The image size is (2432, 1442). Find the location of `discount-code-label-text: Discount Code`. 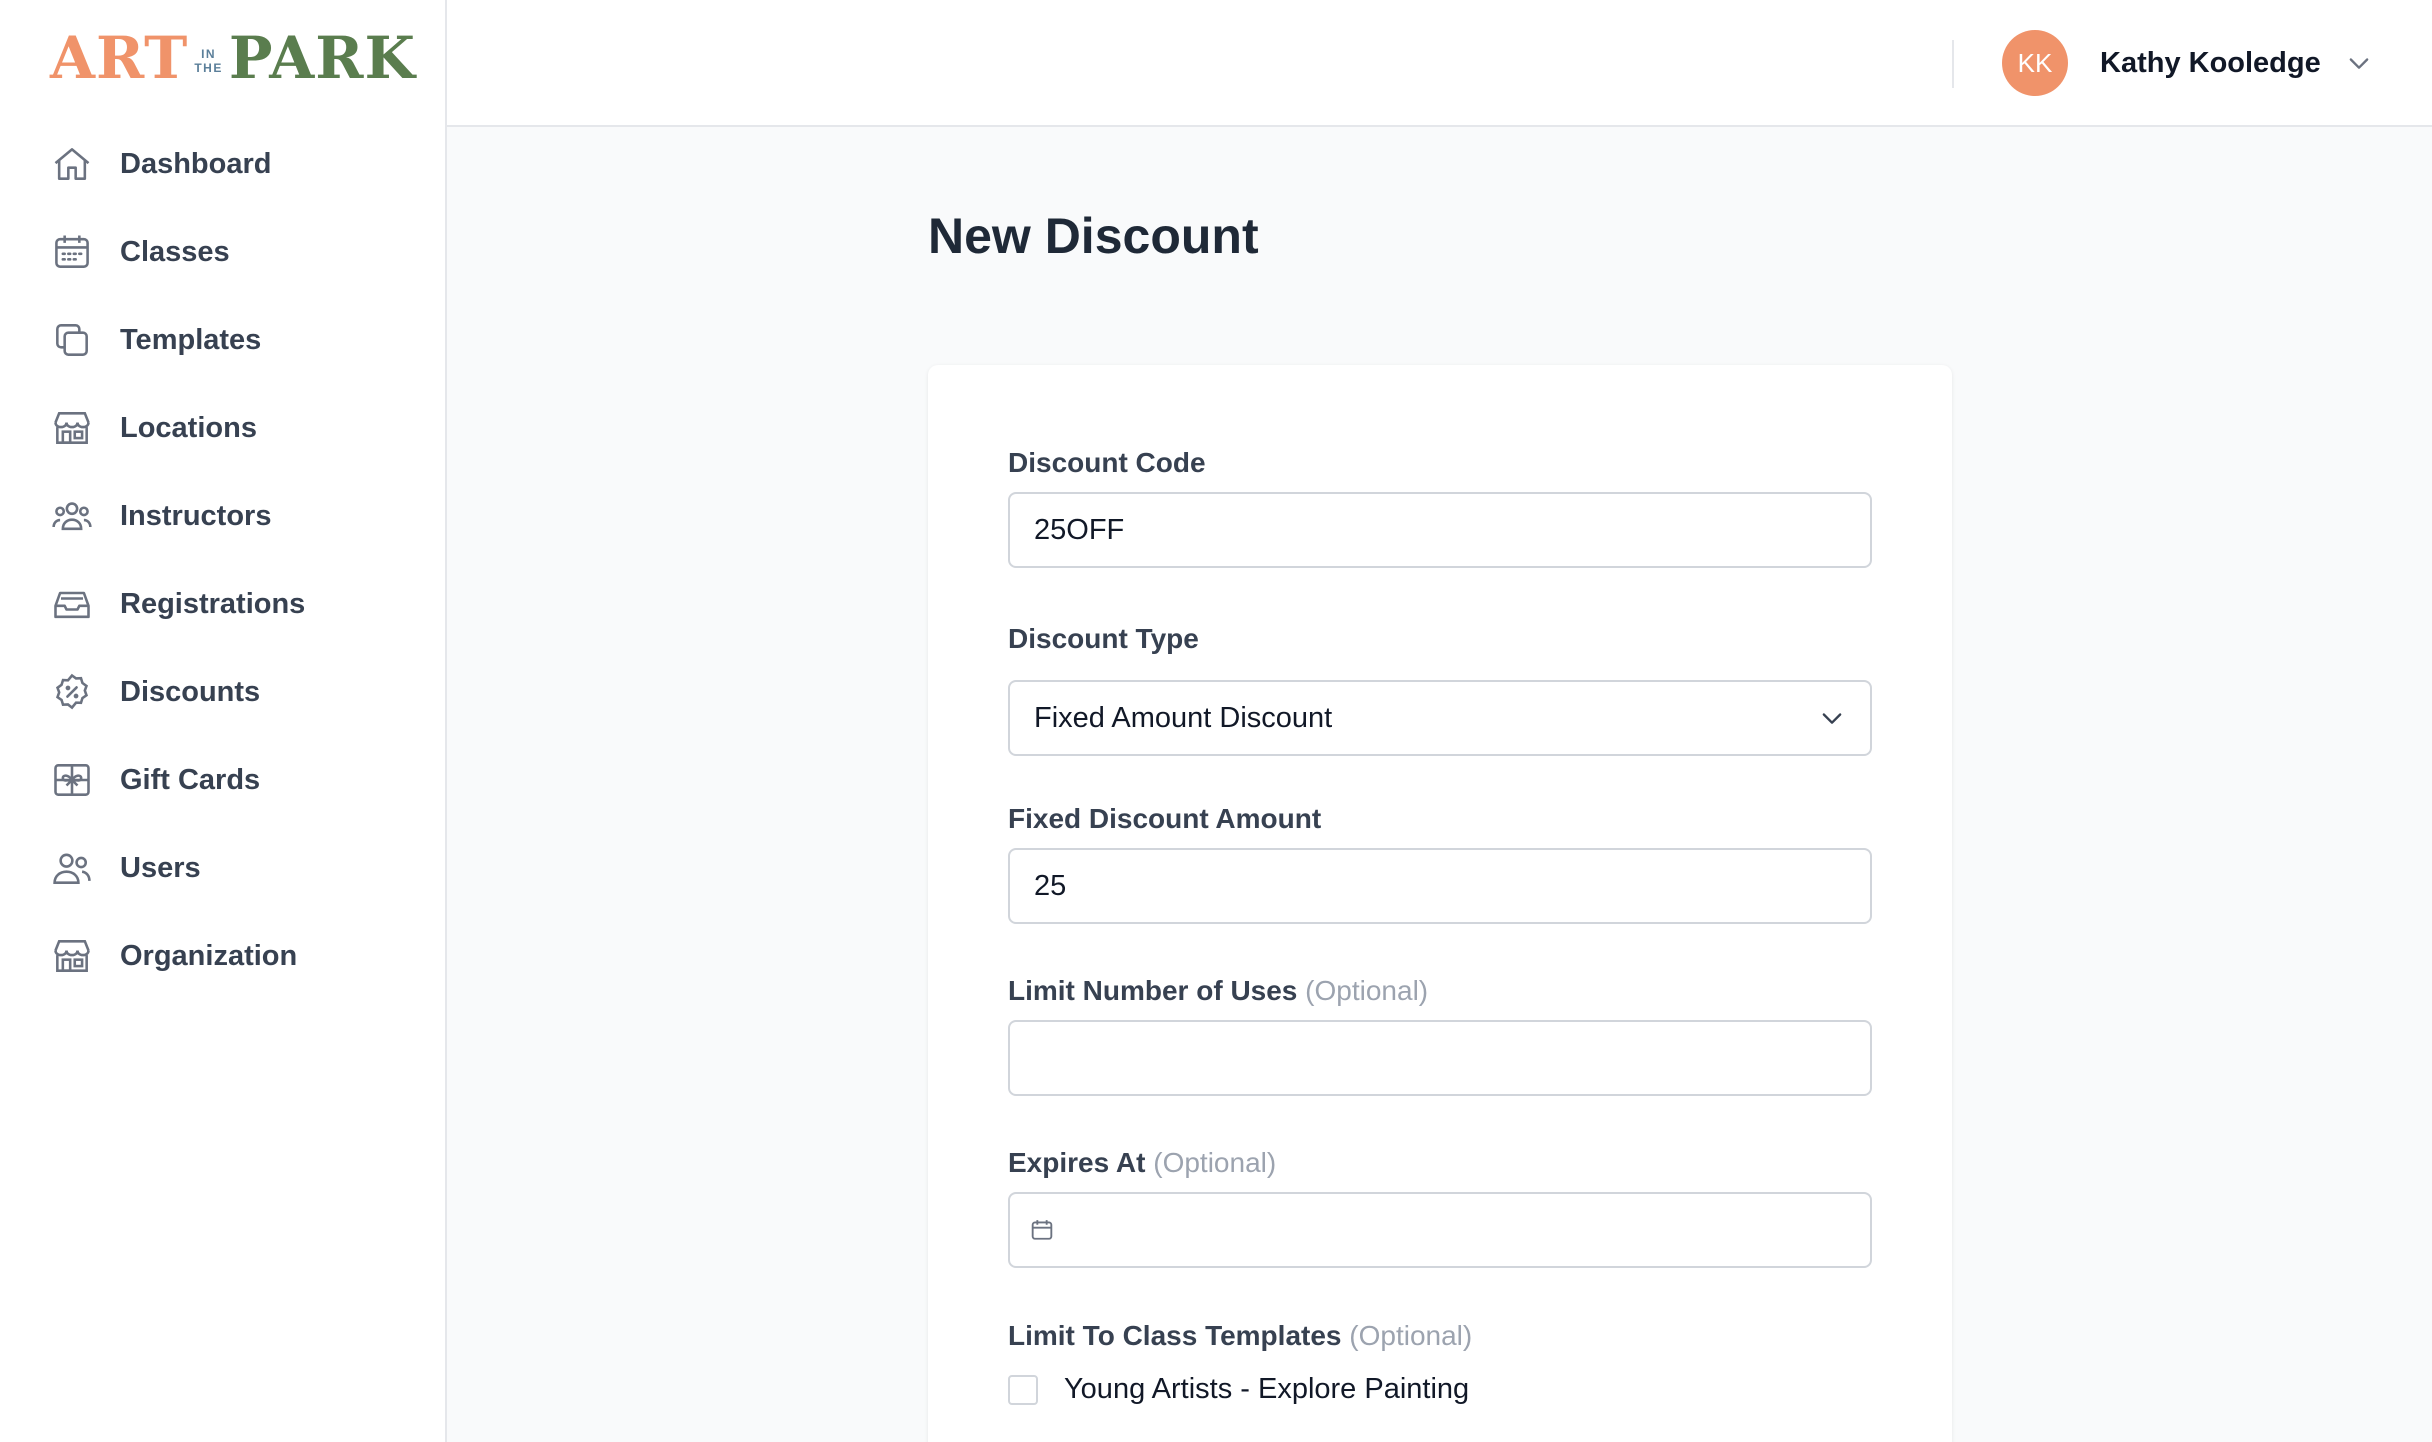

discount-code-label-text: Discount Code is located at coordinates (1107, 462).